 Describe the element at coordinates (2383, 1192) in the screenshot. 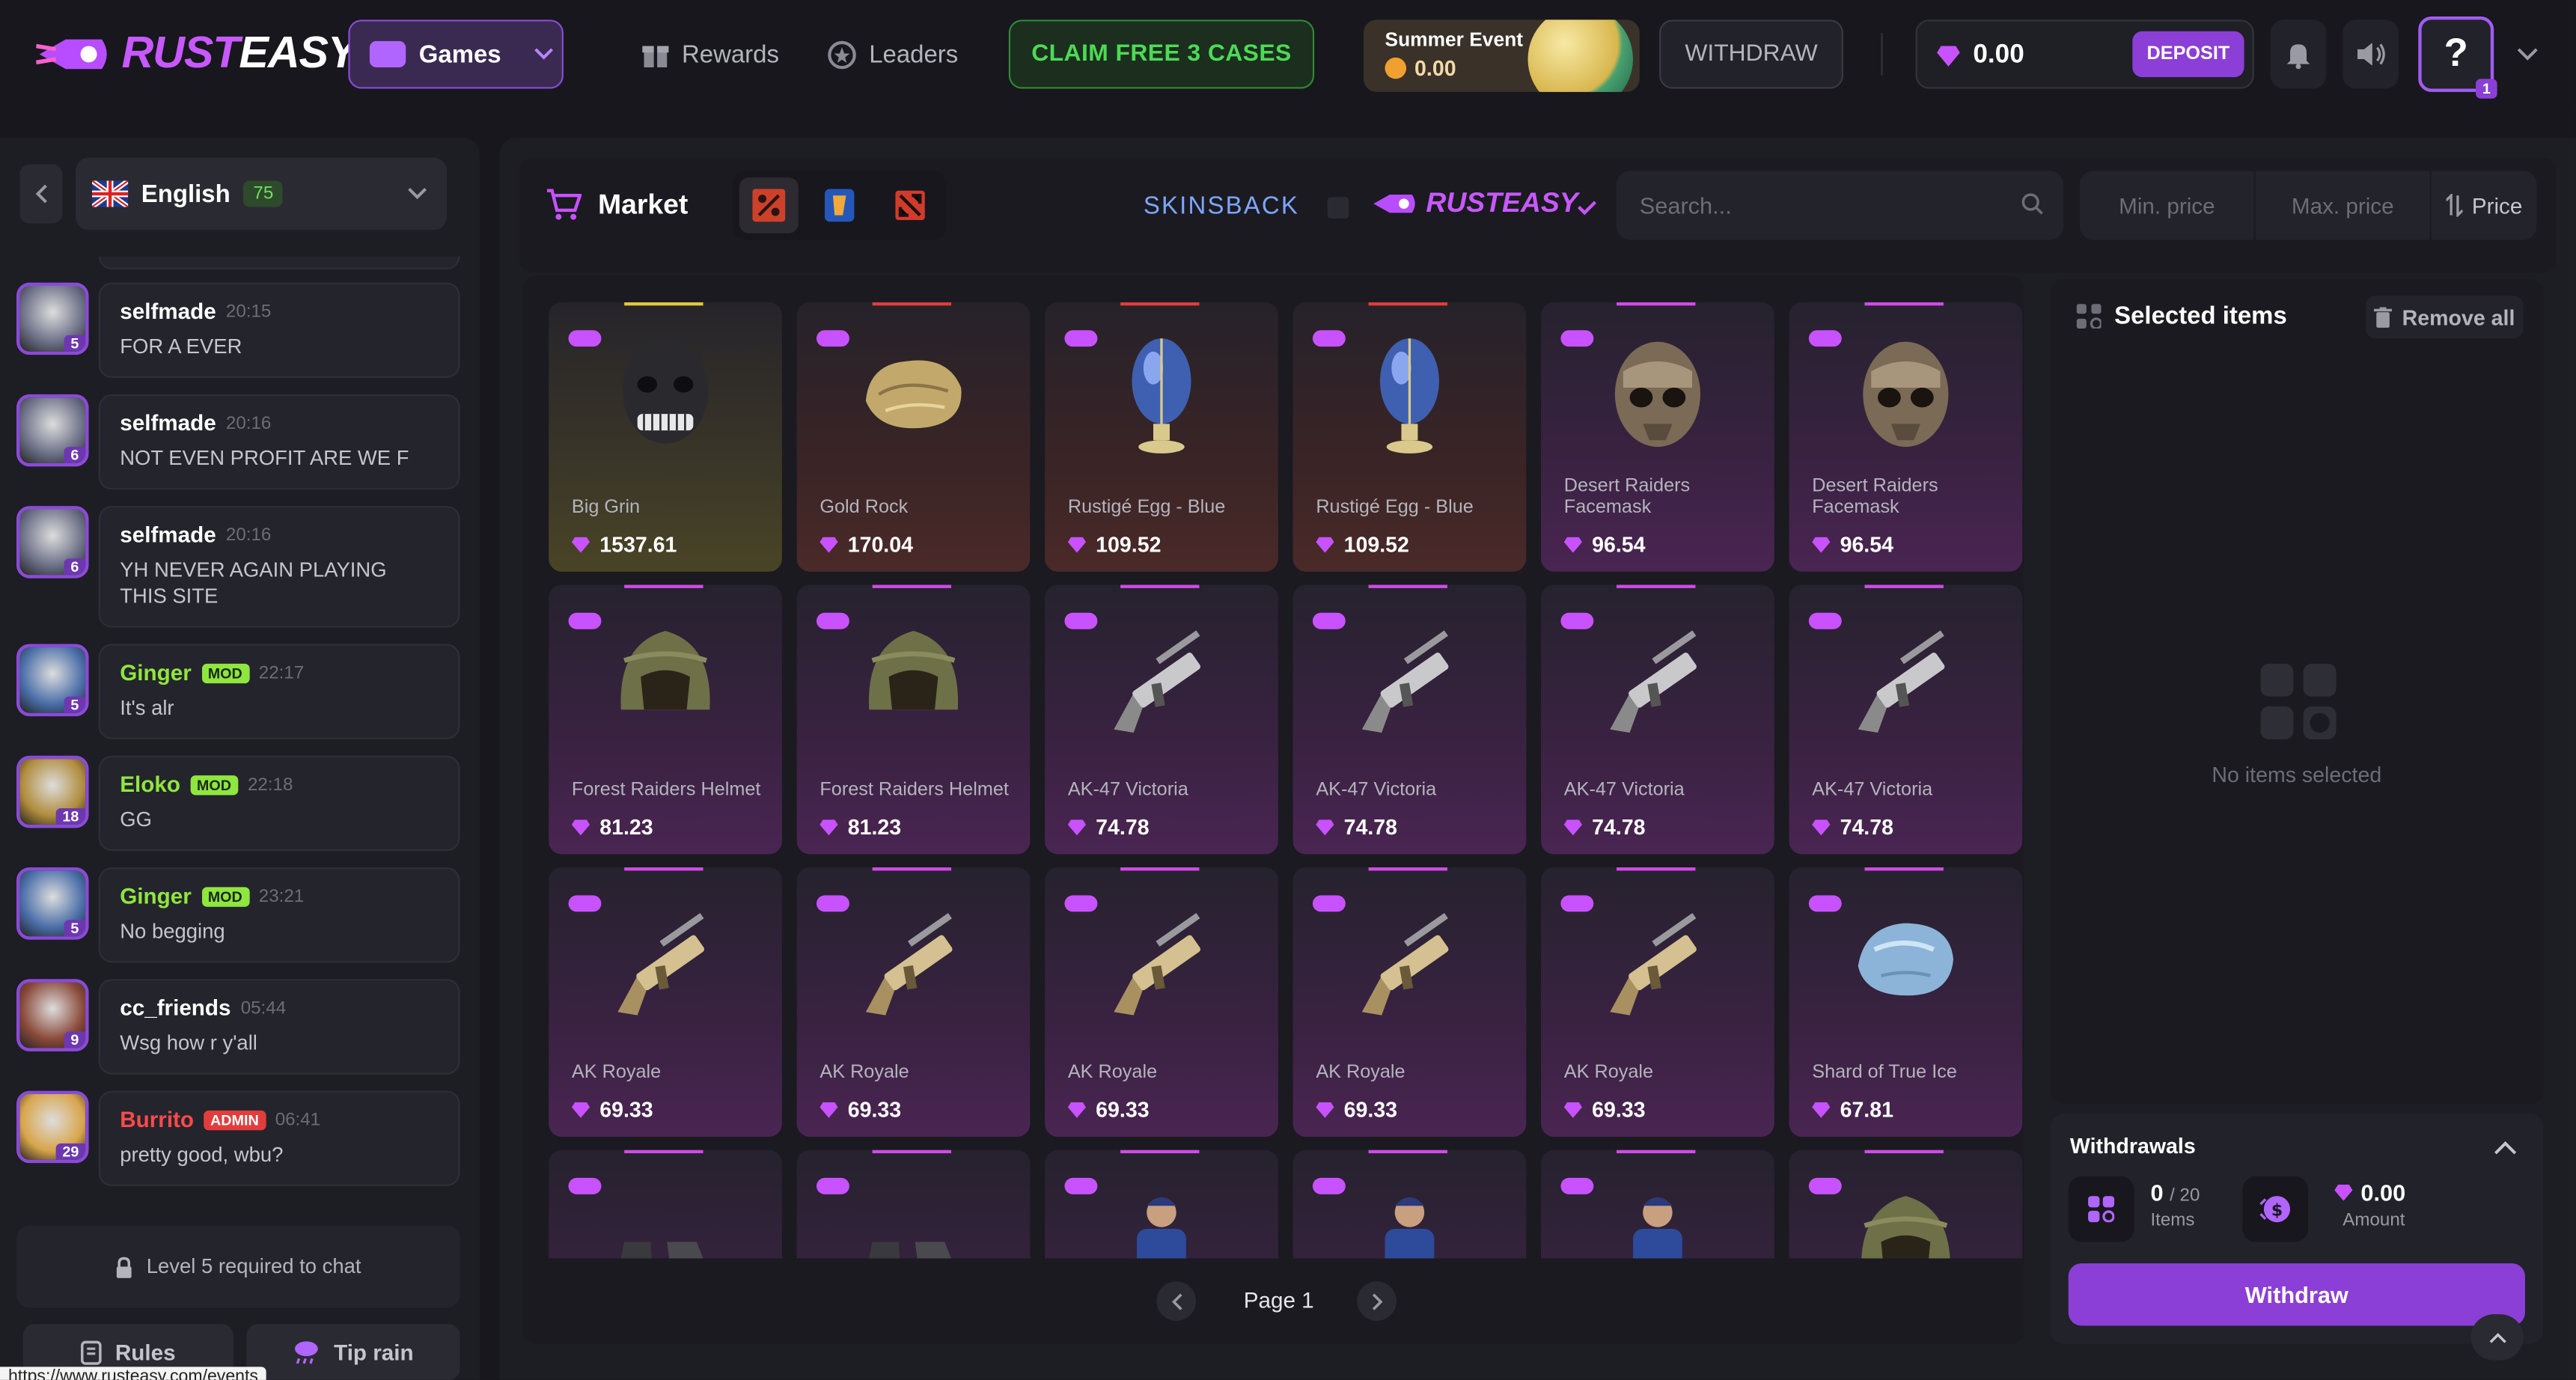

I see `amount-text: 0.00` at that location.